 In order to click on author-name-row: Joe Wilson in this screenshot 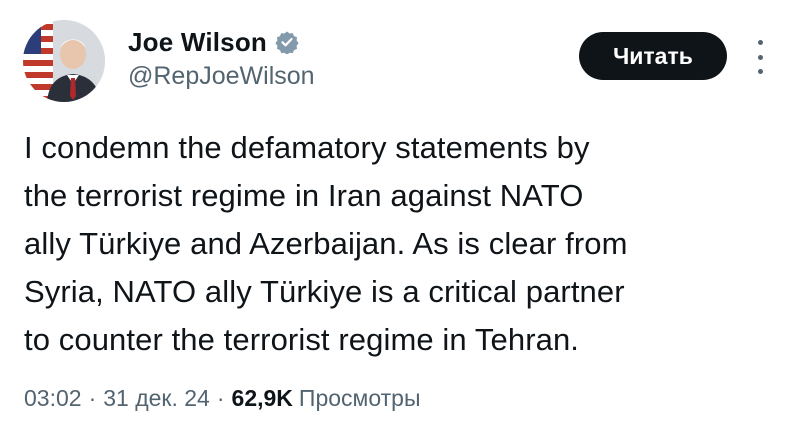, I will do `click(213, 42)`.